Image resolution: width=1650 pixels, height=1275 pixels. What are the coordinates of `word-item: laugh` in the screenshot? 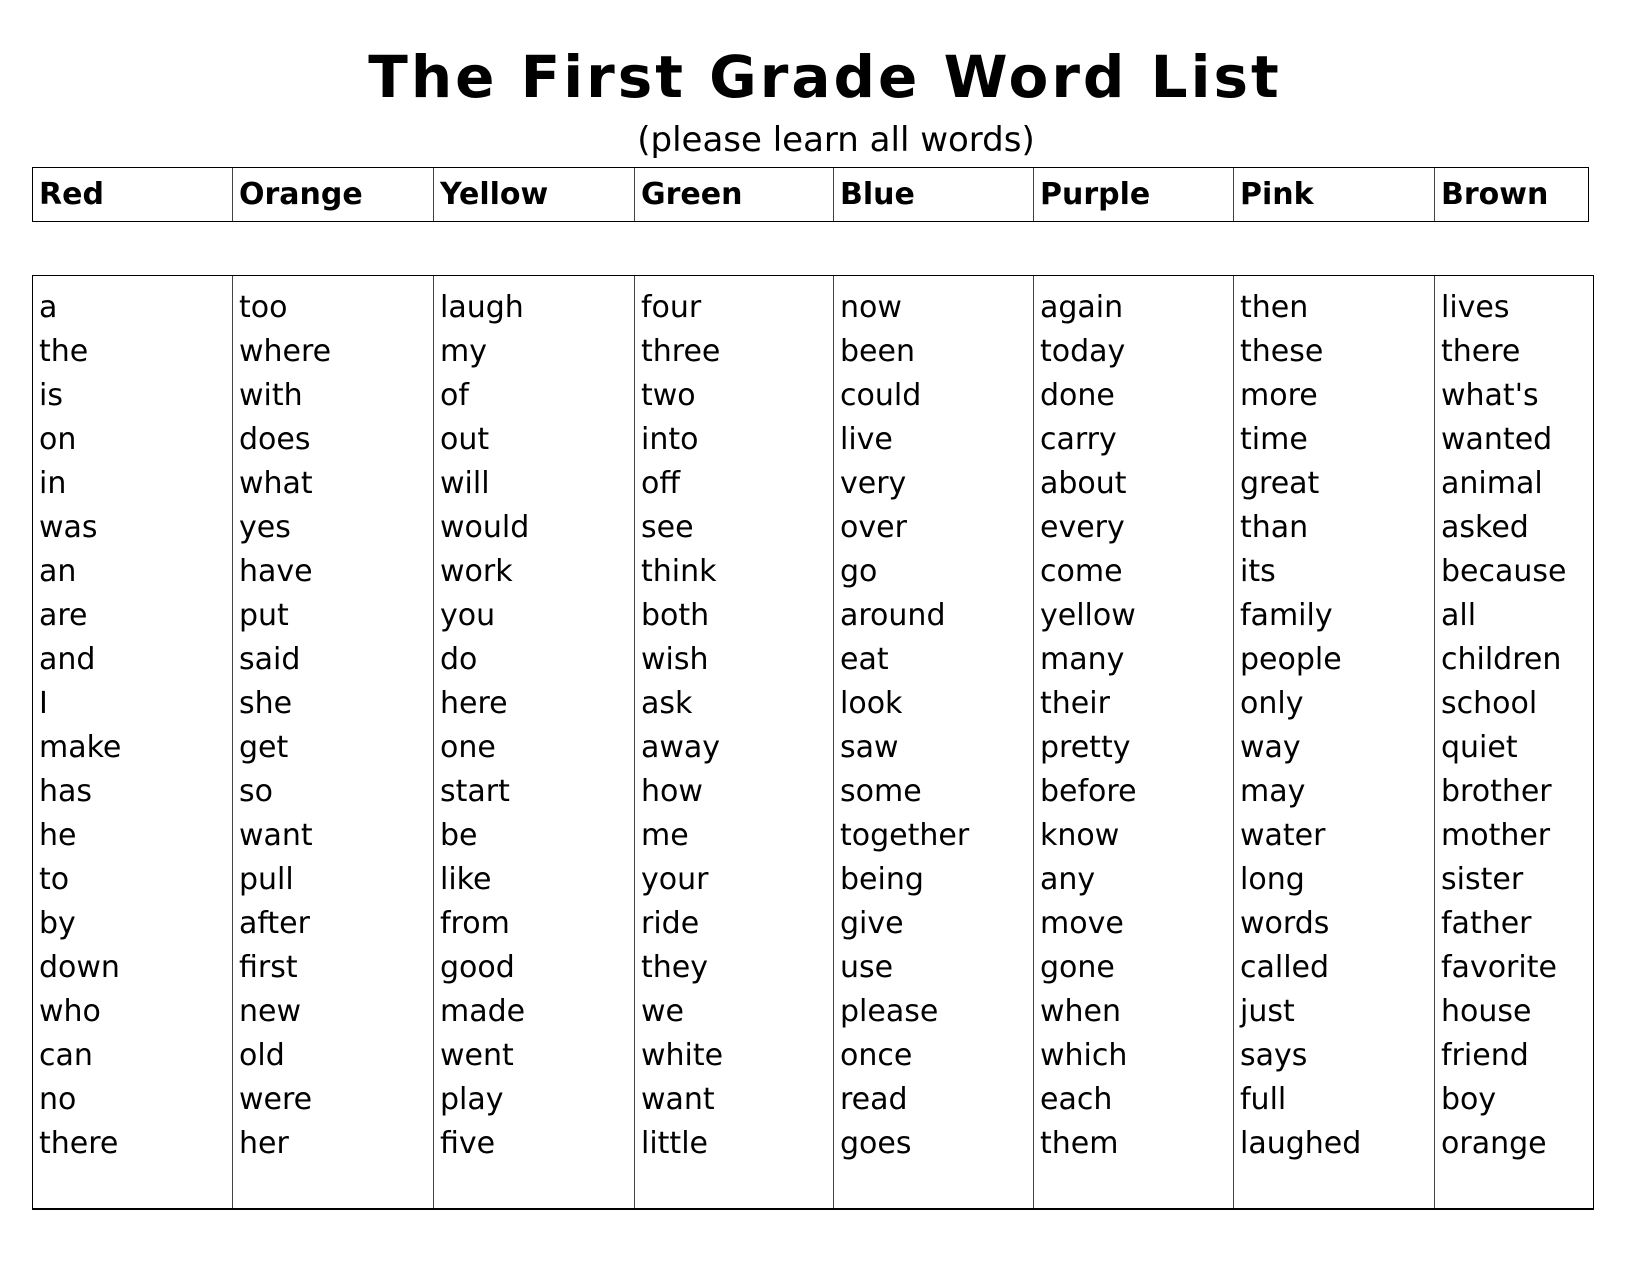 It's located at (482, 307).